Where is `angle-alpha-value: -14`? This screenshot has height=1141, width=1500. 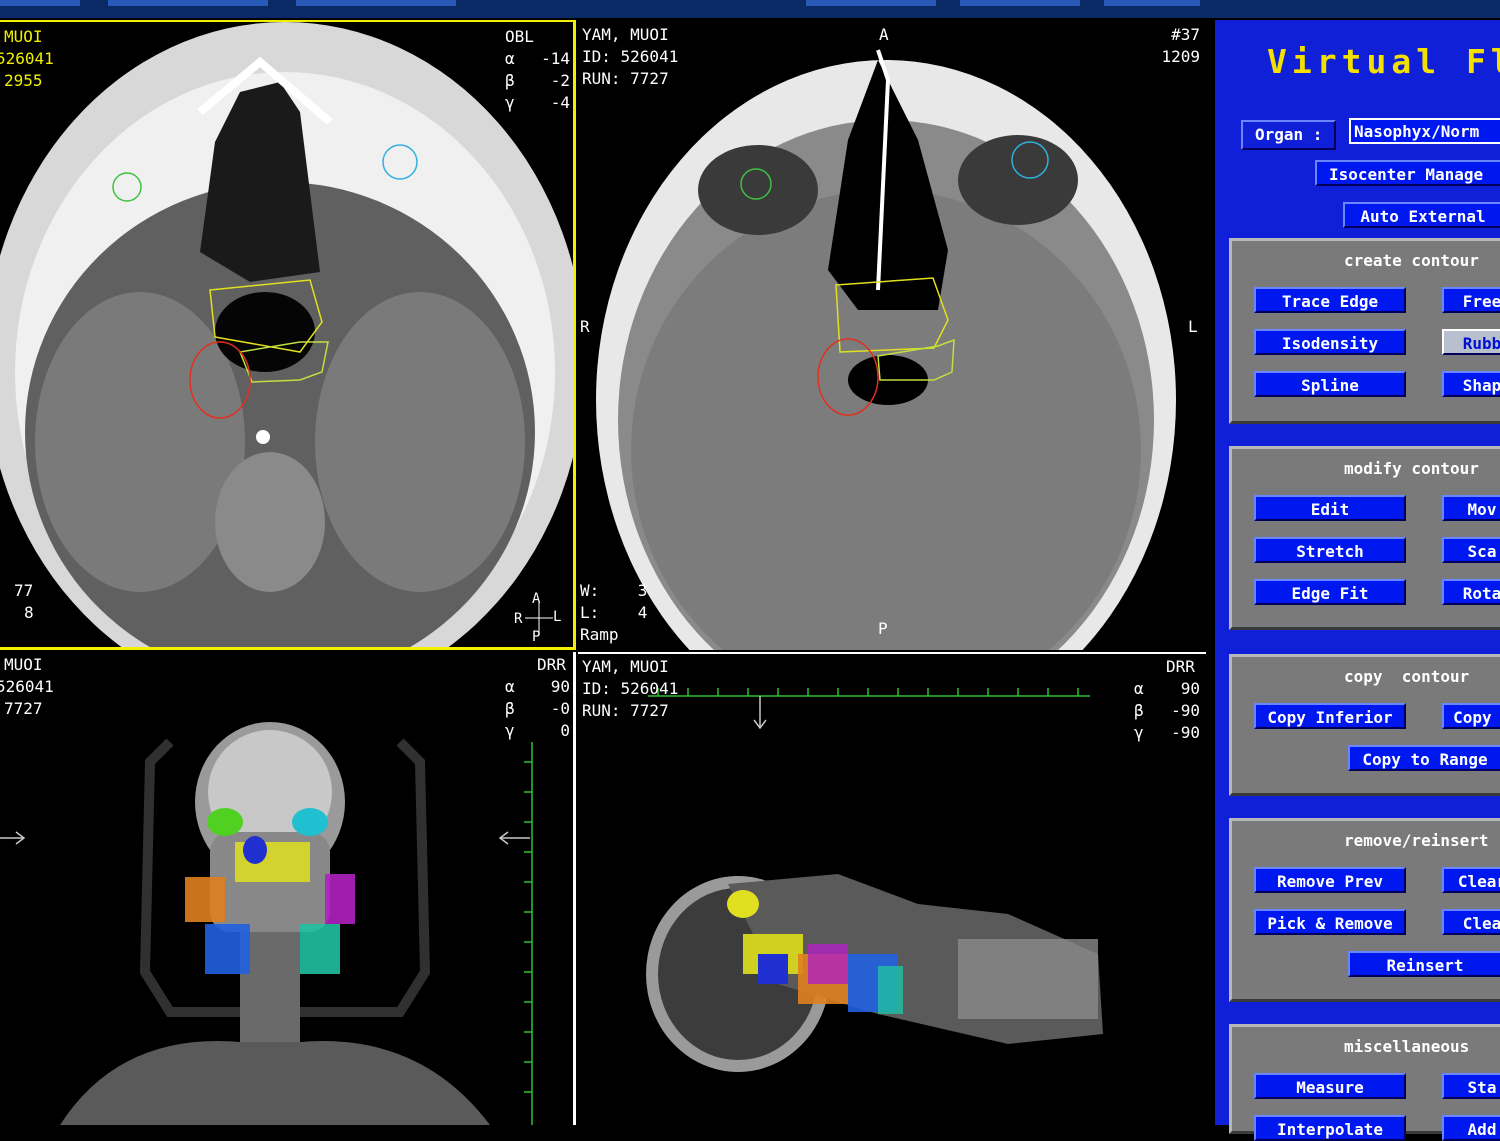
angle-alpha-value: -14 is located at coordinates (555, 58).